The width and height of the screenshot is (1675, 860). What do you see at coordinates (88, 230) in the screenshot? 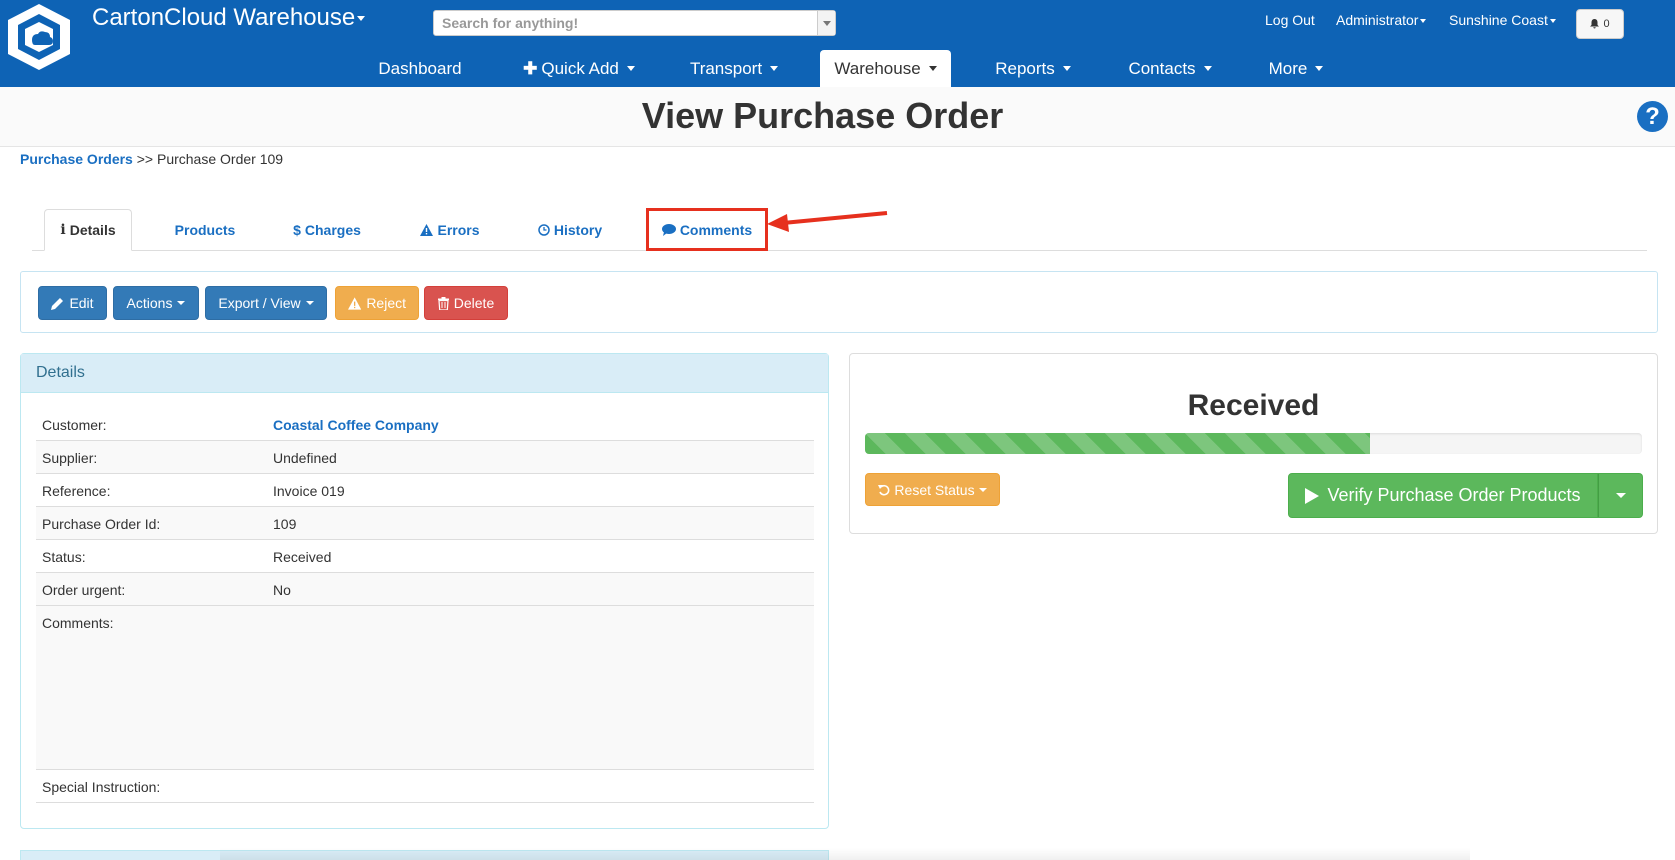
I see `tab-details: i Details` at bounding box center [88, 230].